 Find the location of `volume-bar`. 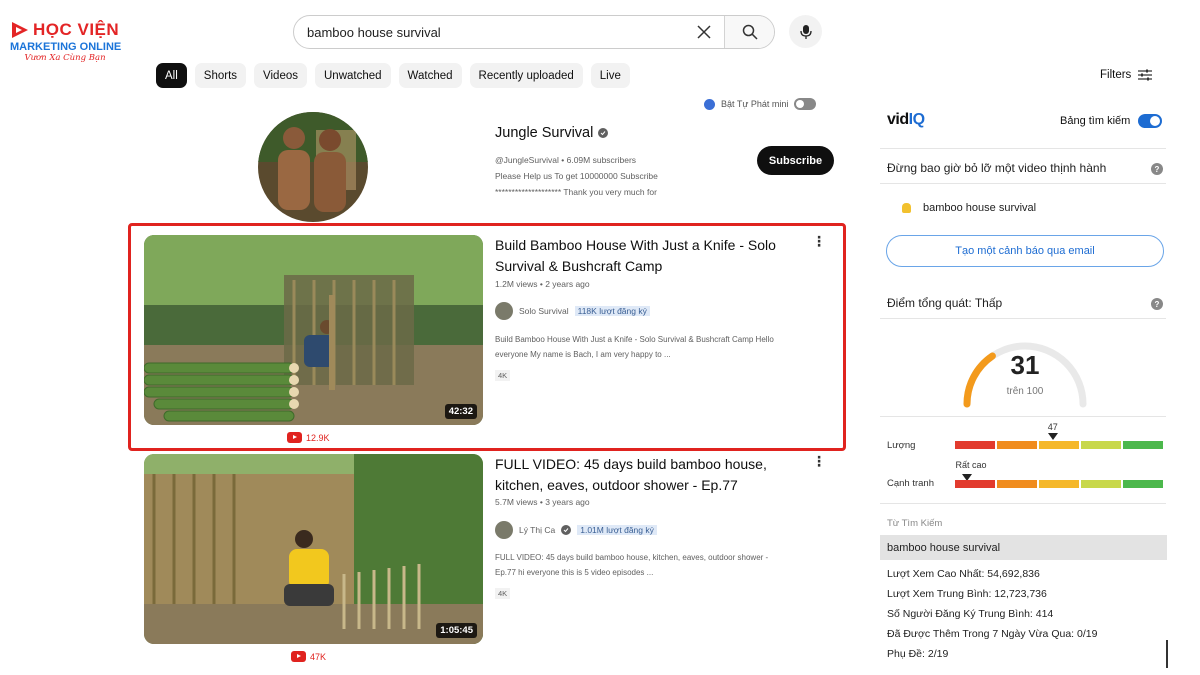

volume-bar is located at coordinates (1059, 445).